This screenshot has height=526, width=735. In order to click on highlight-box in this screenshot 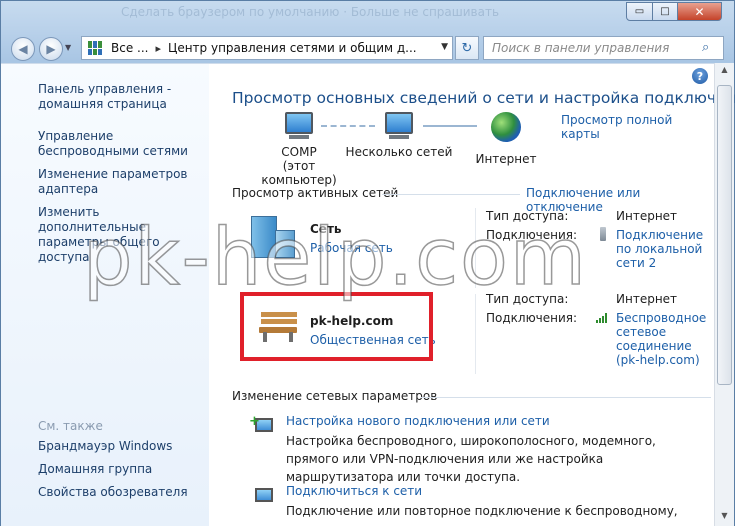, I will do `click(336, 326)`.